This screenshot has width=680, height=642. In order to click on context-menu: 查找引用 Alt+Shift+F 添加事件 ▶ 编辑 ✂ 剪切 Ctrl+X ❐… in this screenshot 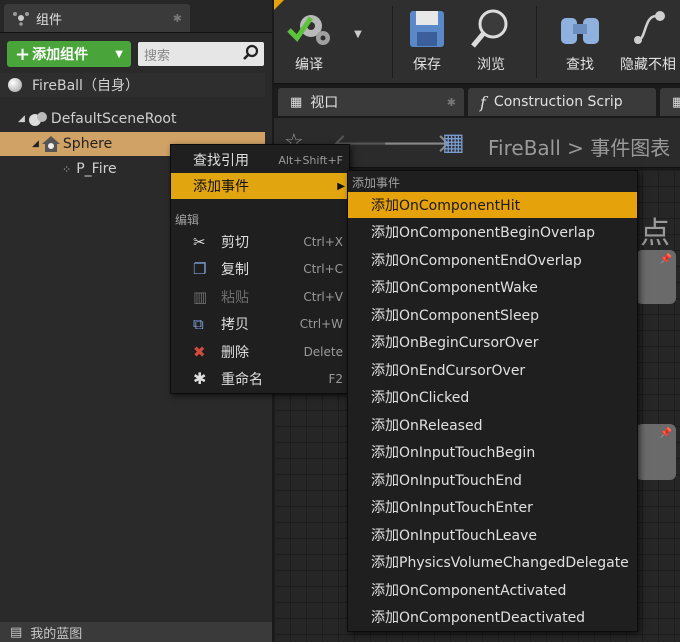, I will do `click(260, 269)`.